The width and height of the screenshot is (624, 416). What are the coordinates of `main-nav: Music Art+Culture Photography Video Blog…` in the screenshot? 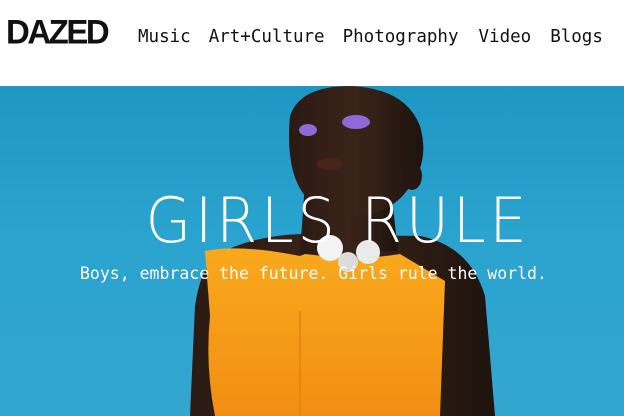 It's located at (370, 37).